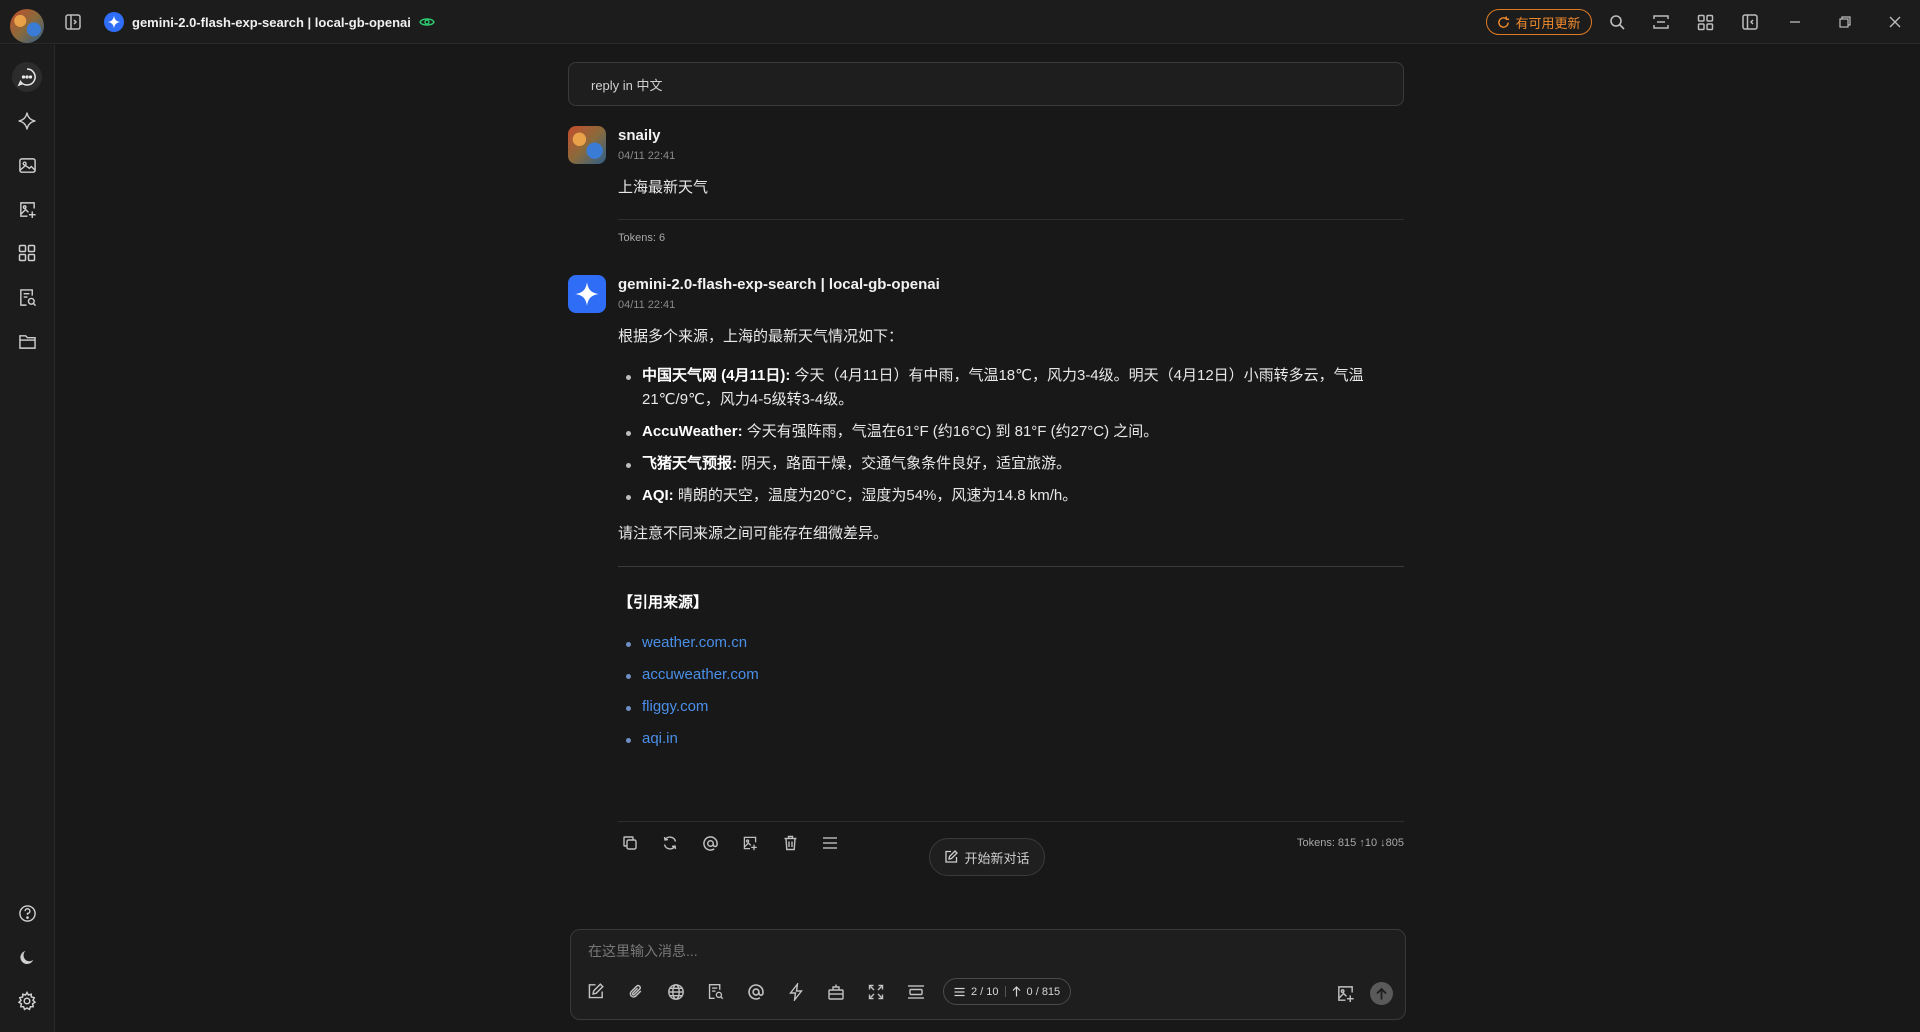  What do you see at coordinates (716, 375) in the screenshot?
I see `point-label: 中国天气网 (4月11日):` at bounding box center [716, 375].